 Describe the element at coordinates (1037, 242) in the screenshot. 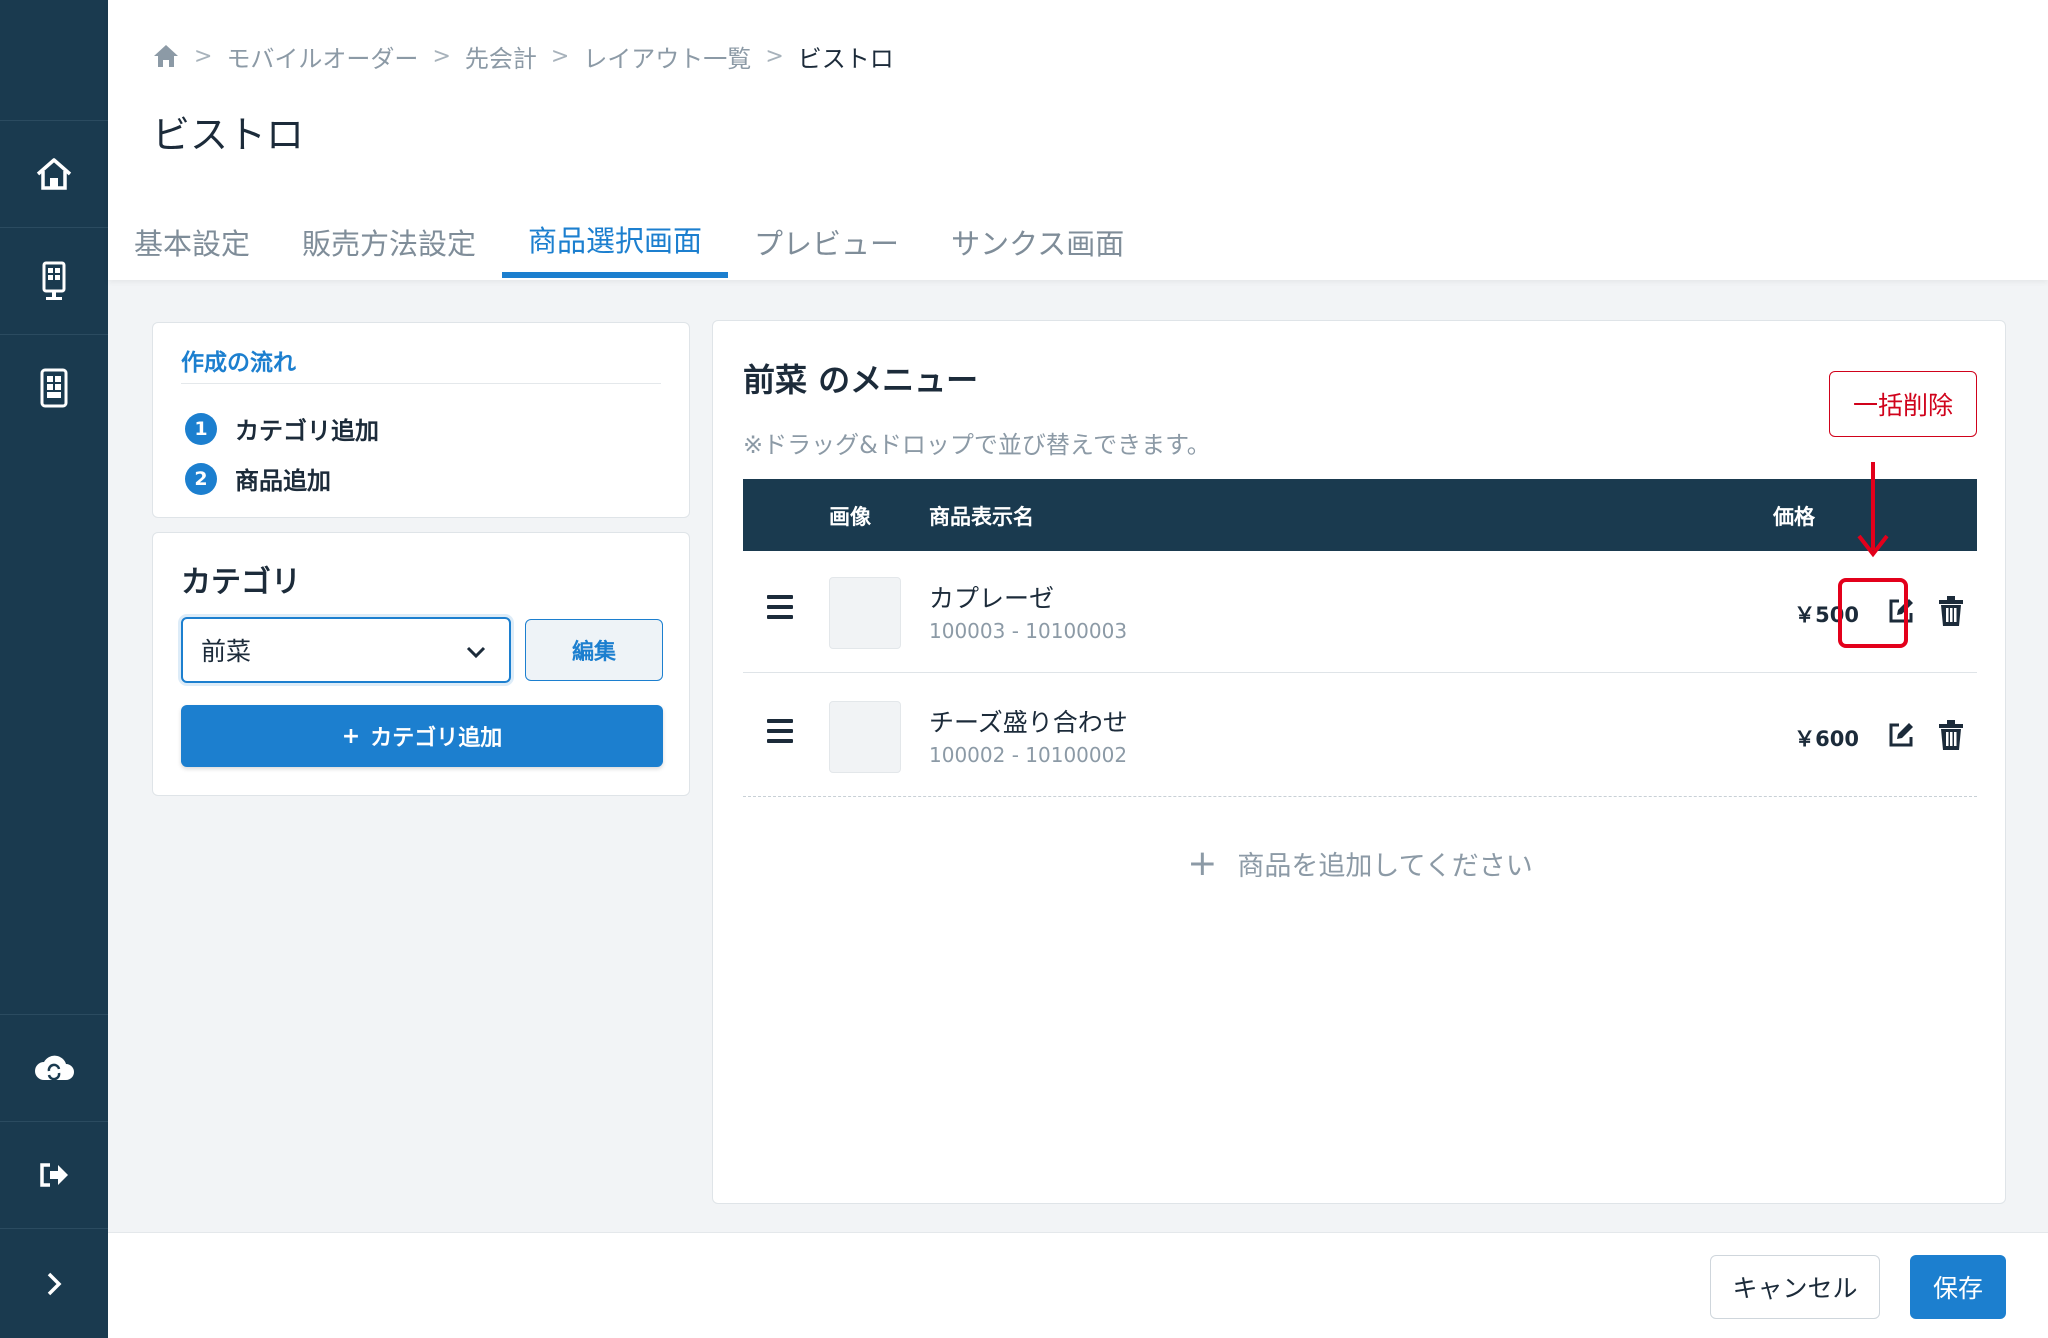

I see `tab-thanks-screen: サンクス画面` at that location.